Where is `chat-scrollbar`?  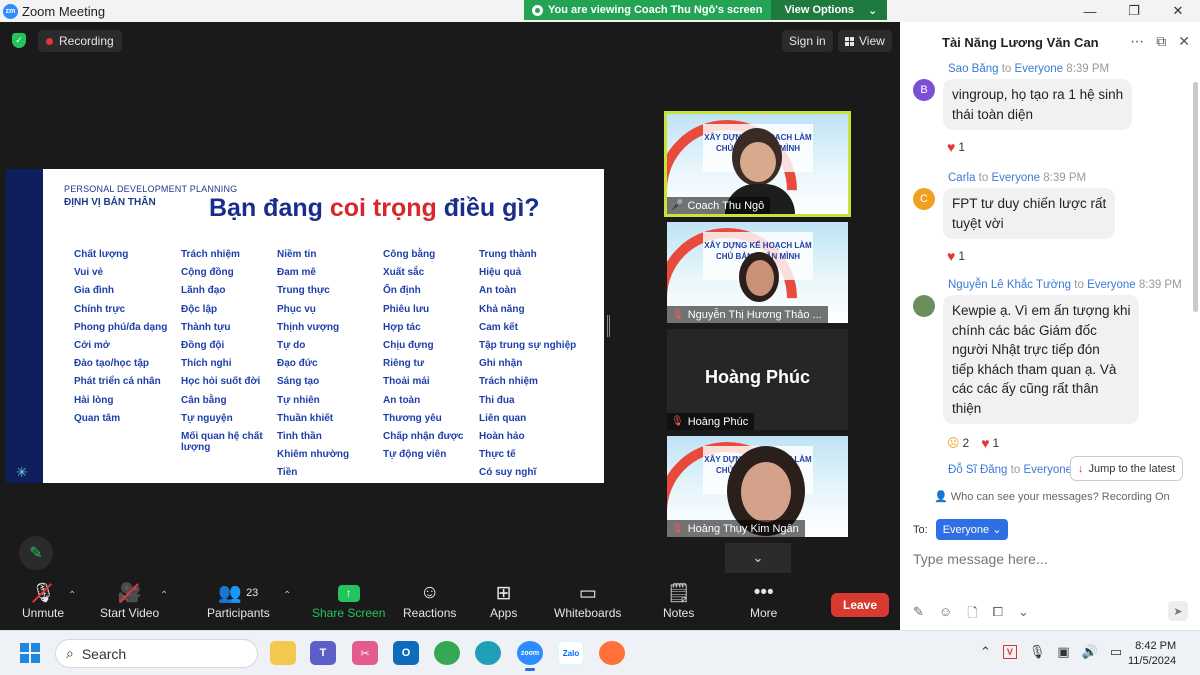 chat-scrollbar is located at coordinates (1195, 197).